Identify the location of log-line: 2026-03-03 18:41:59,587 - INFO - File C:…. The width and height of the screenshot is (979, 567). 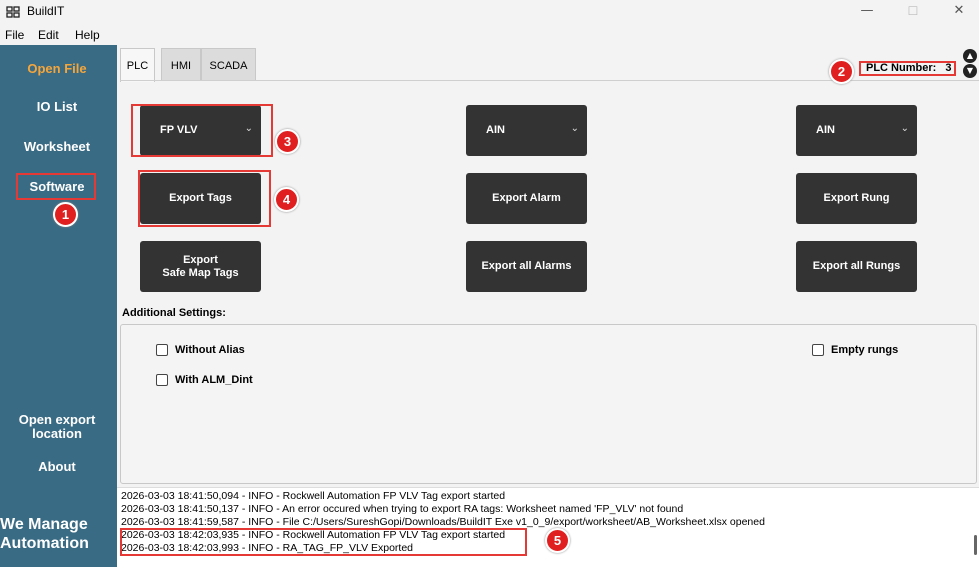
(443, 522).